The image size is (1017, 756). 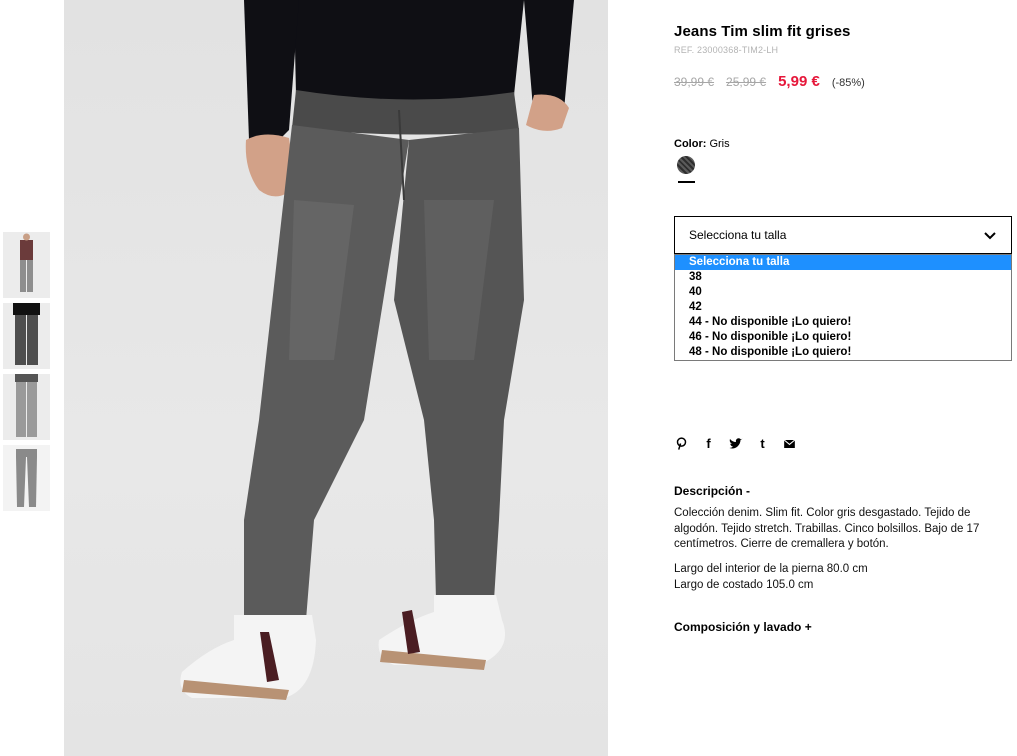 I want to click on facebook-icon: f, so click(x=708, y=443).